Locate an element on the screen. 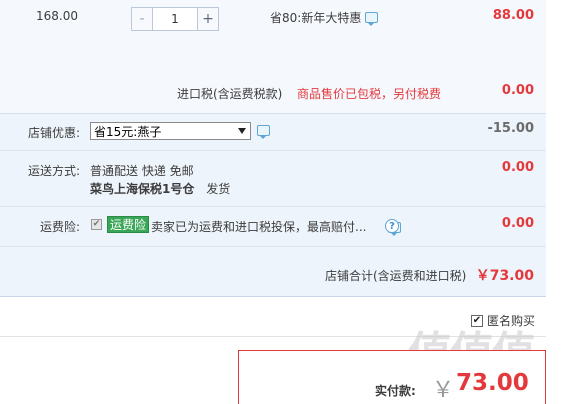 The width and height of the screenshot is (562, 404). coupon-selected: 省15元:燕子 is located at coordinates (128, 131).